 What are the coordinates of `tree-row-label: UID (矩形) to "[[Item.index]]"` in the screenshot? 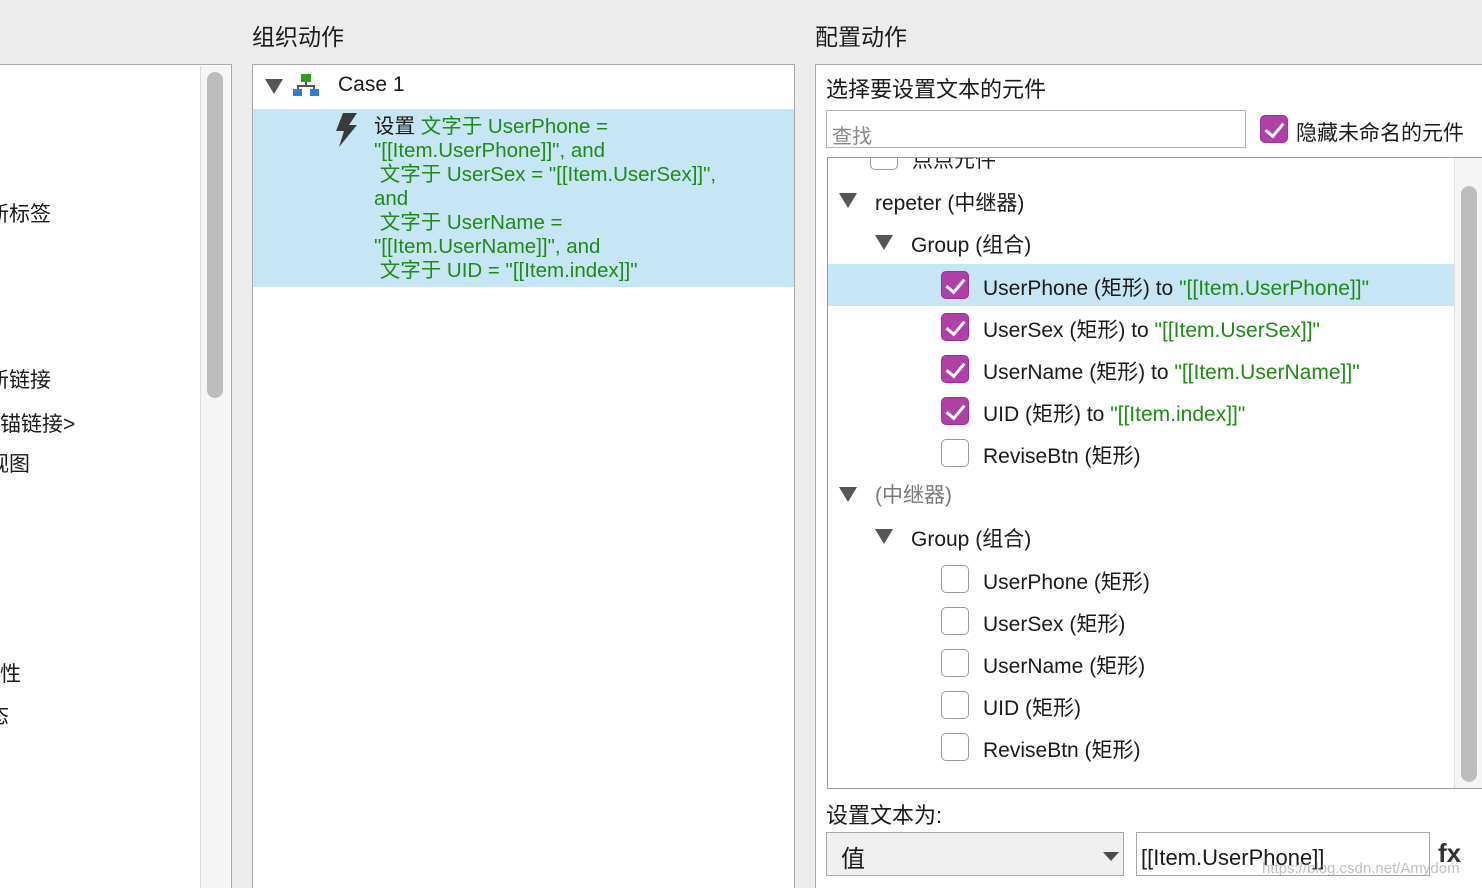 It's located at (1114, 413).